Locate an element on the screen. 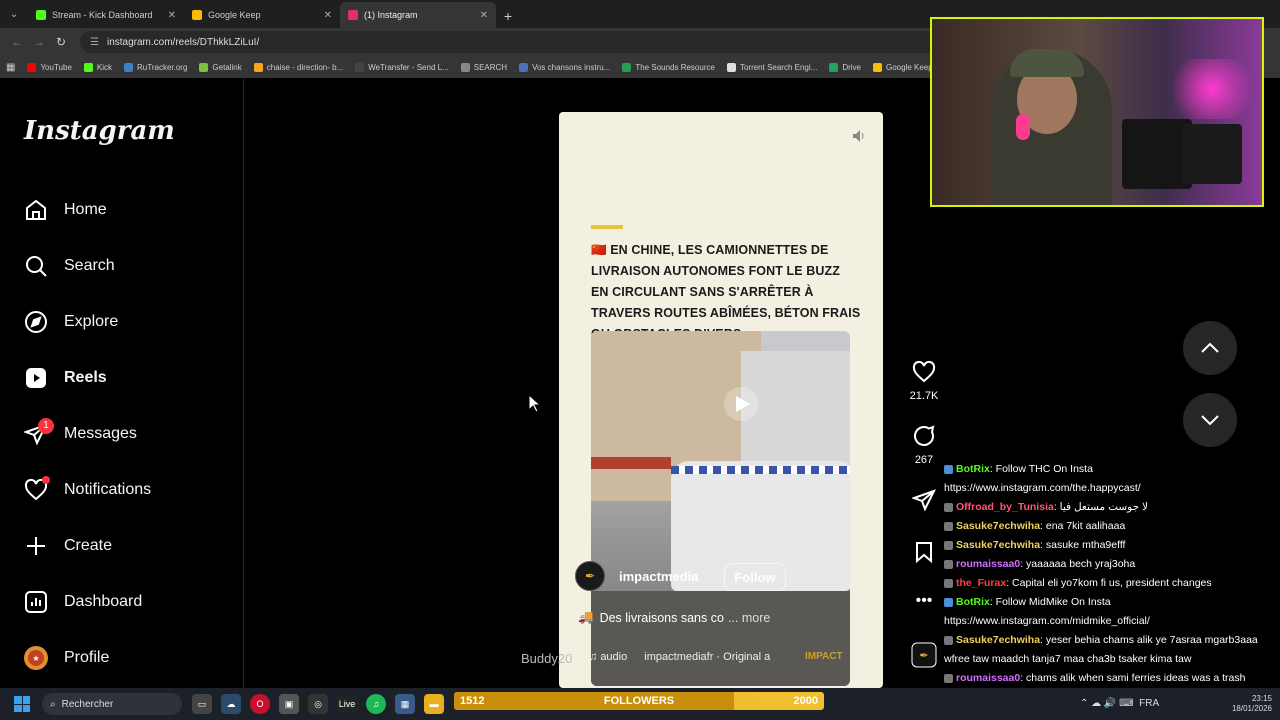 The width and height of the screenshot is (1280, 720). notification-dot is located at coordinates (46, 480).